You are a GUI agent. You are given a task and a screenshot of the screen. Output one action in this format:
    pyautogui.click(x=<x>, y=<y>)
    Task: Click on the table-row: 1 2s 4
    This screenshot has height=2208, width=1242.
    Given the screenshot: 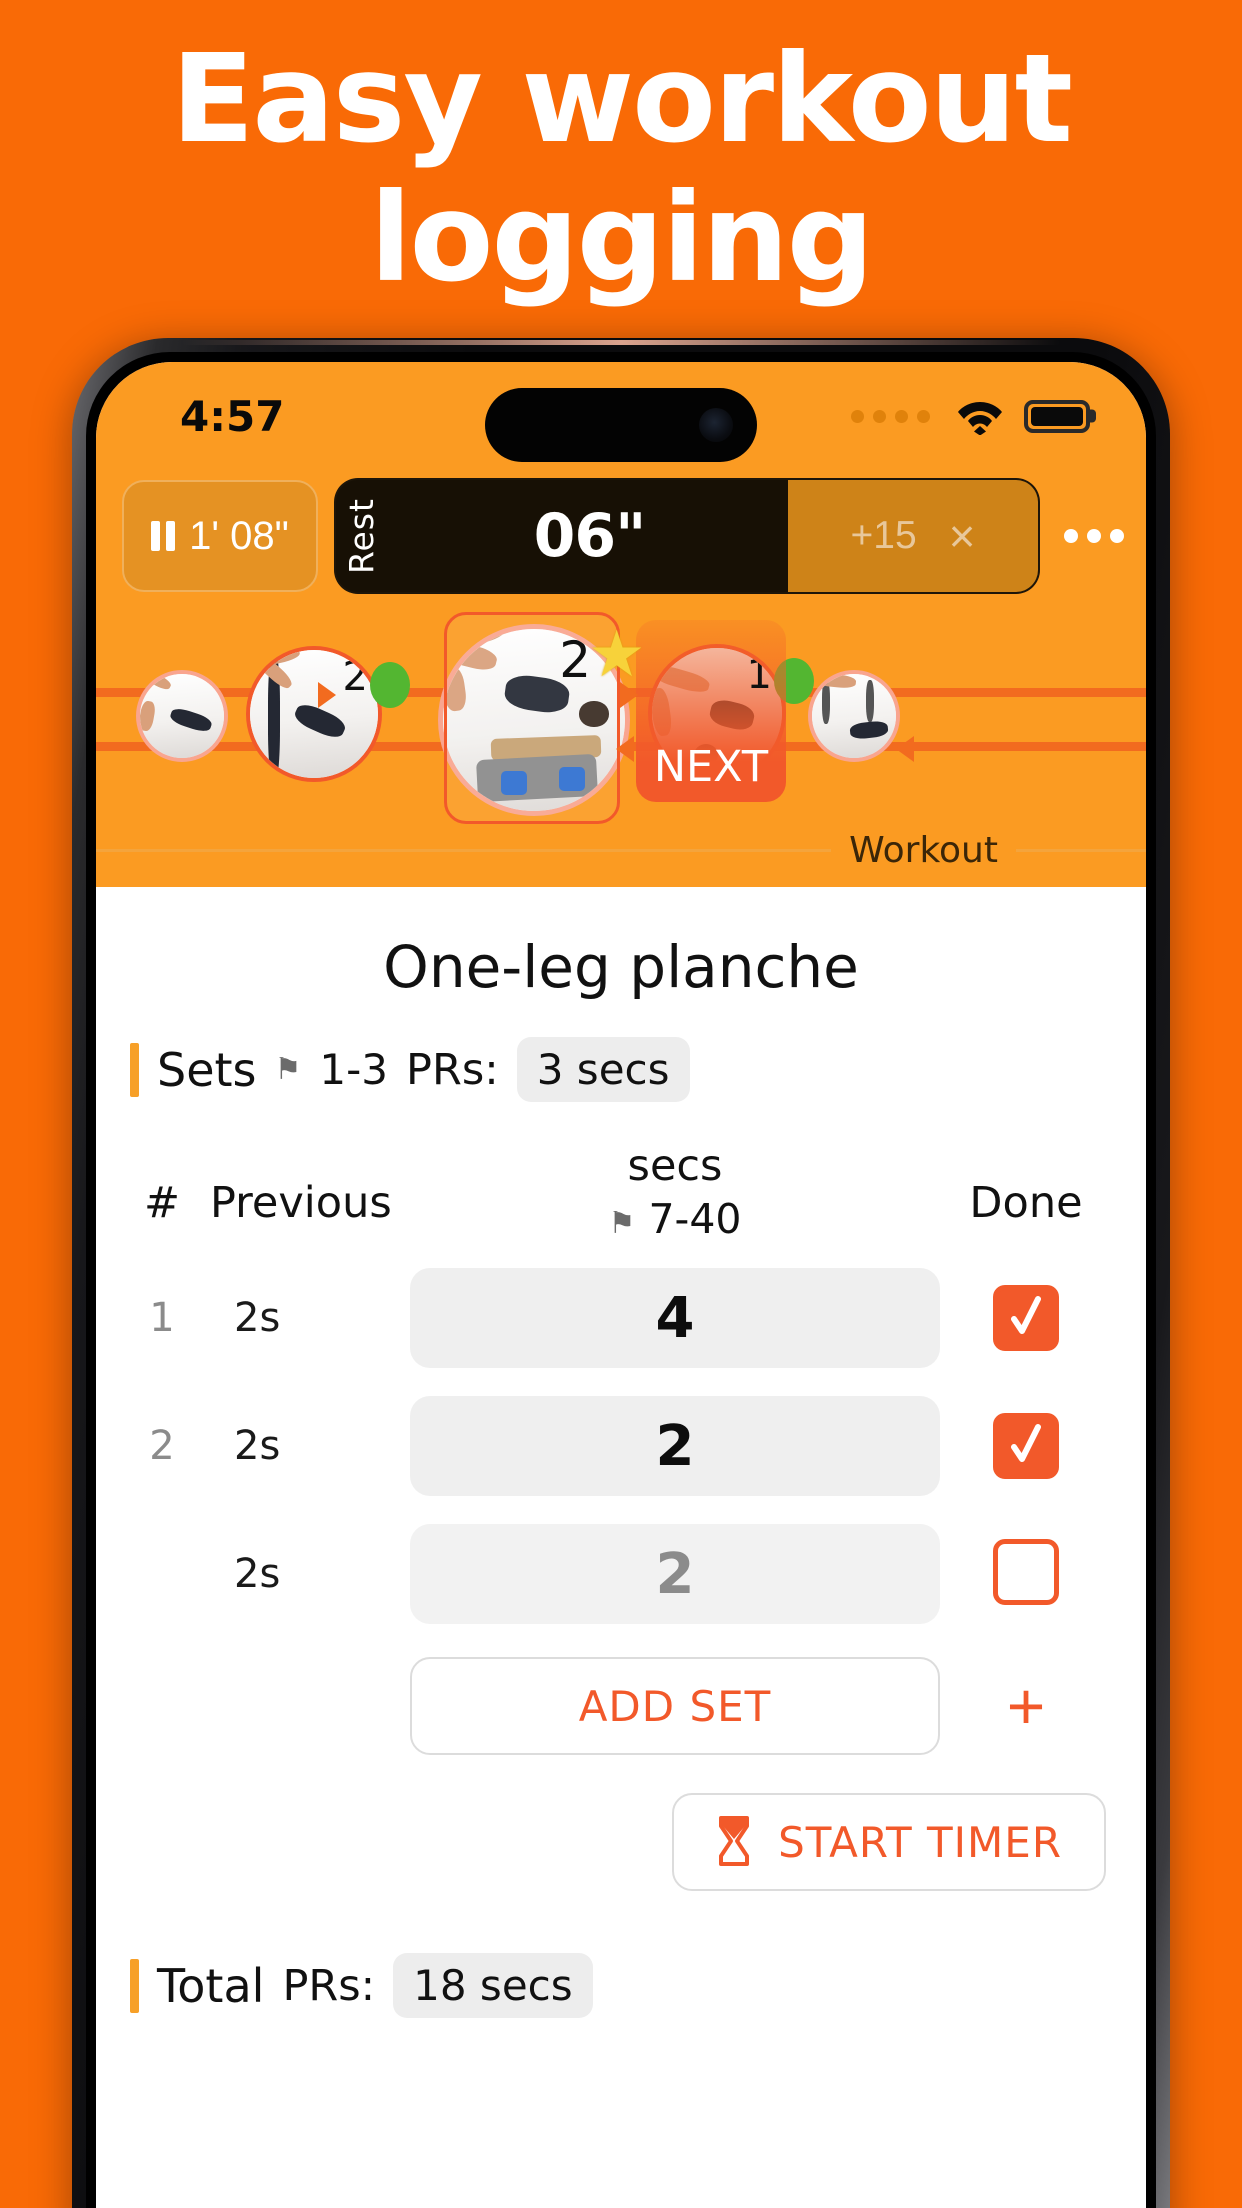 What is the action you would take?
    pyautogui.click(x=618, y=1318)
    